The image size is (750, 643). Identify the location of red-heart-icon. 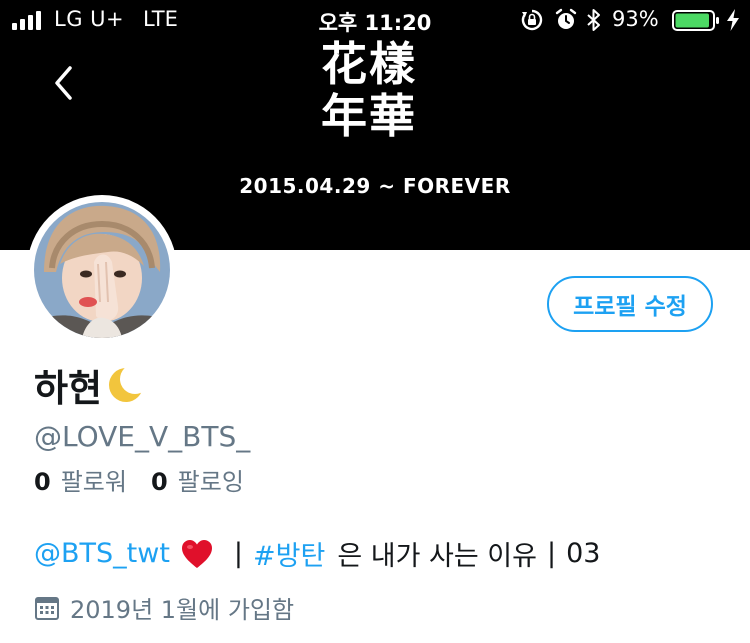
(196, 553).